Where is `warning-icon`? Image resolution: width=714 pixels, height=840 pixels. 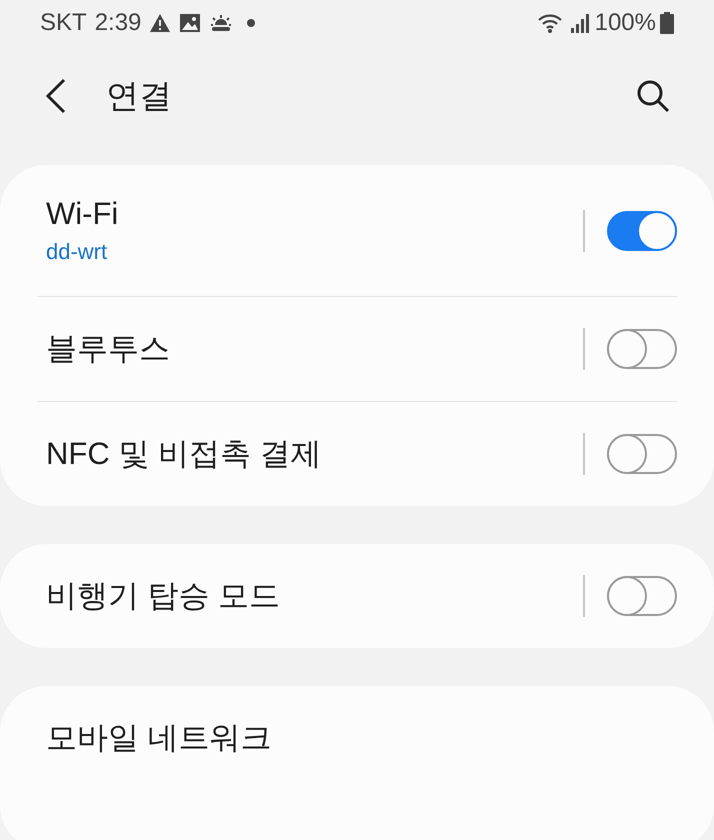 warning-icon is located at coordinates (160, 23).